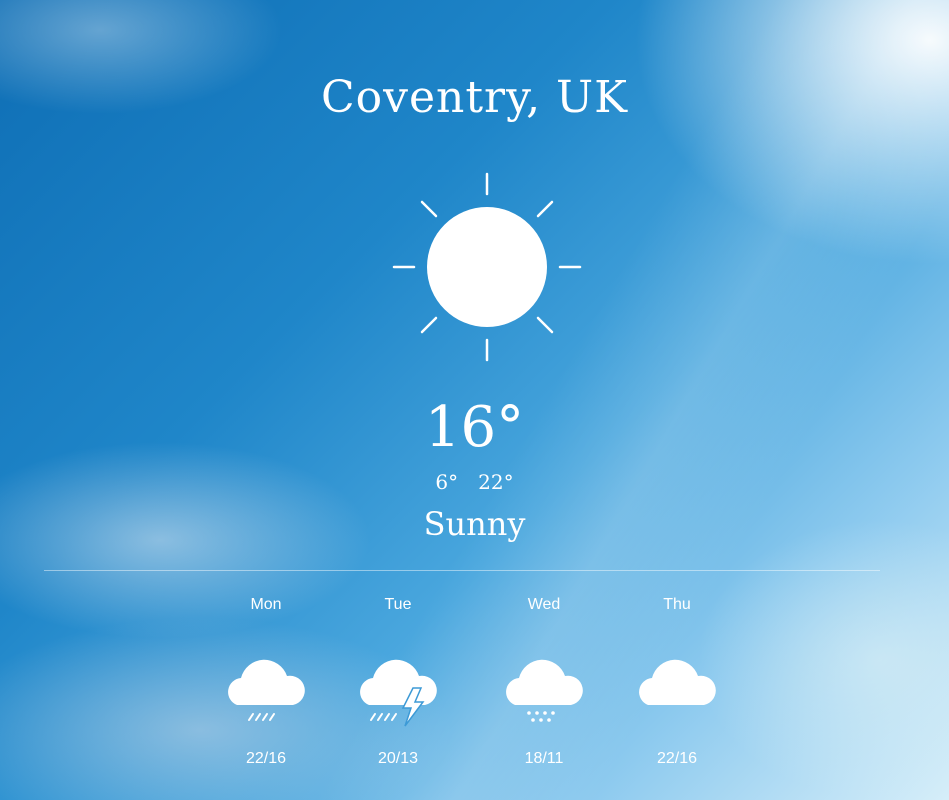 This screenshot has height=800, width=949. Describe the element at coordinates (474, 427) in the screenshot. I see `current-temperature: 16°` at that location.